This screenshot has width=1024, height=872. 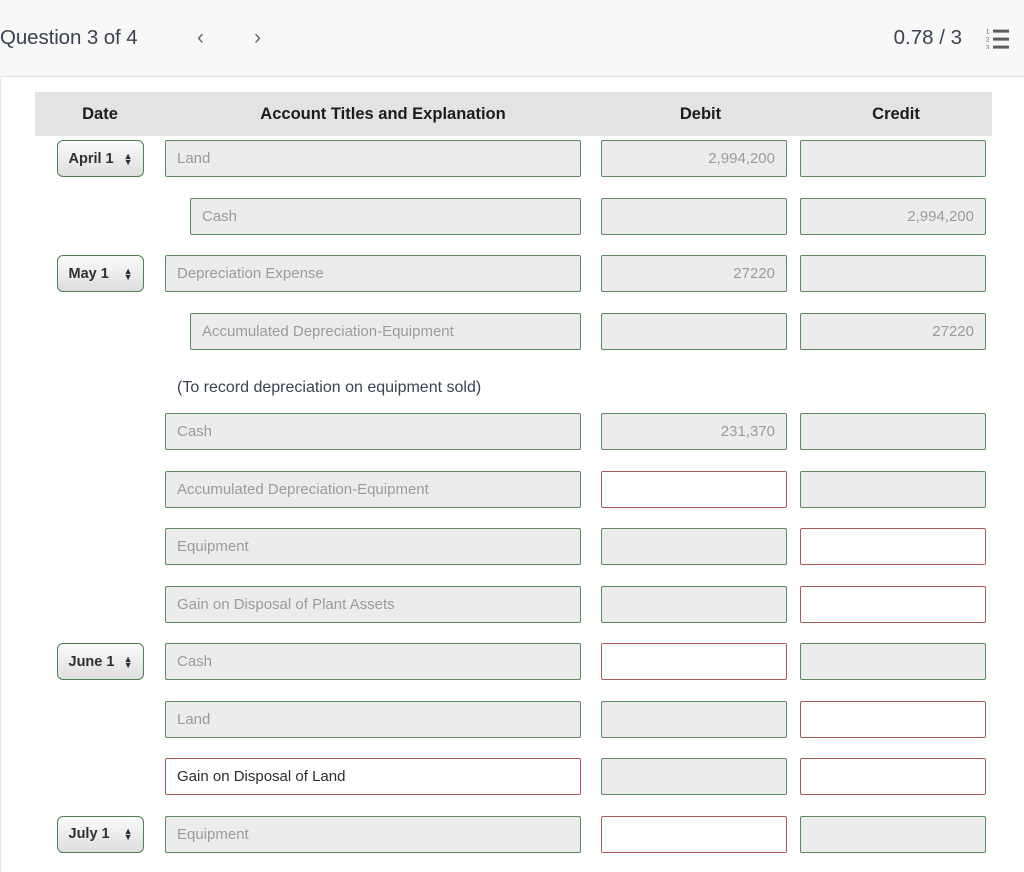 What do you see at coordinates (373, 604) in the screenshot?
I see `account-title-input: Gain on Disposal of Plant Assets` at bounding box center [373, 604].